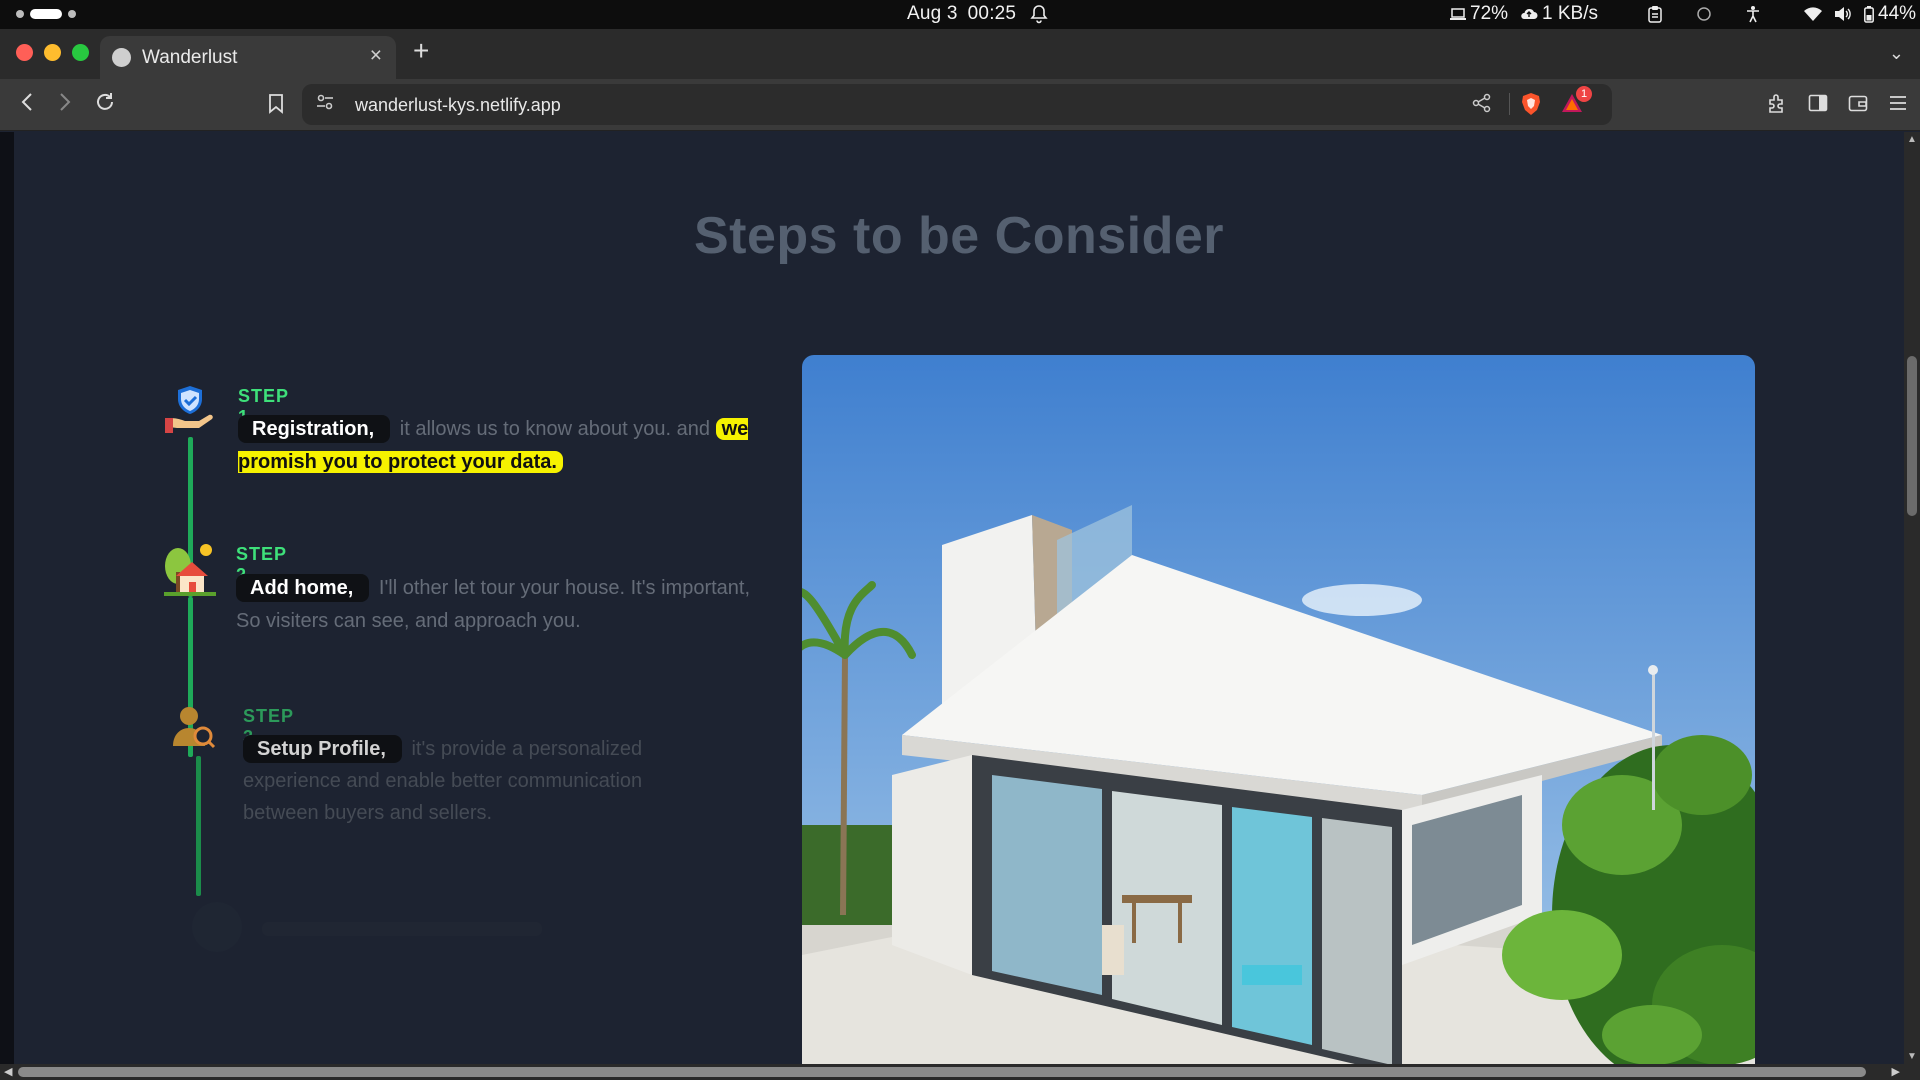 The image size is (1920, 1080). Describe the element at coordinates (1655, 14) in the screenshot. I see `clipboard-icon` at that location.